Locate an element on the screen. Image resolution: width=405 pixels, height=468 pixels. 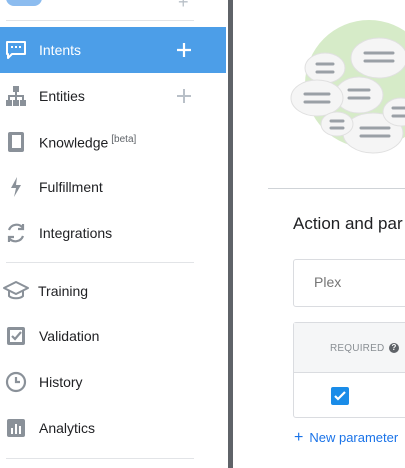
chat-bubble-icon is located at coordinates (16, 50).